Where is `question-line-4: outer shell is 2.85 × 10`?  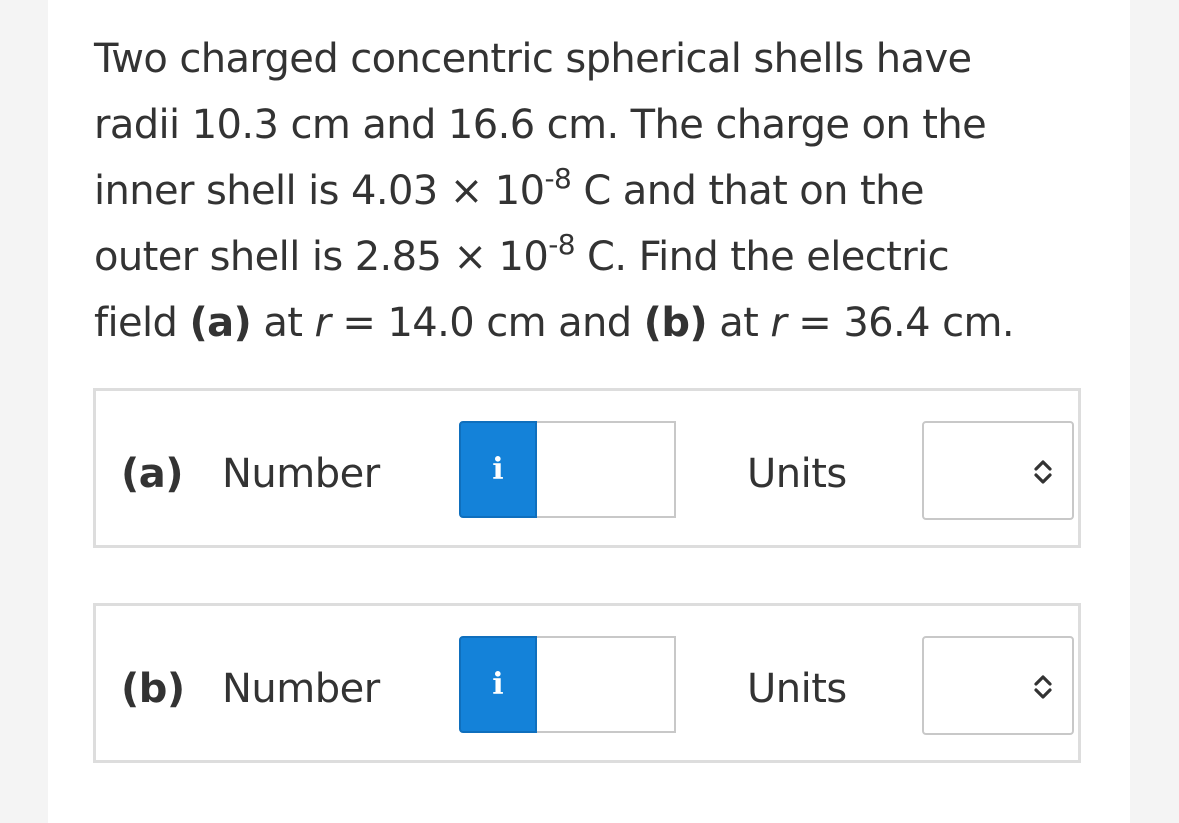
question-line-4: outer shell is 2.85 × 10 is located at coordinates (321, 257).